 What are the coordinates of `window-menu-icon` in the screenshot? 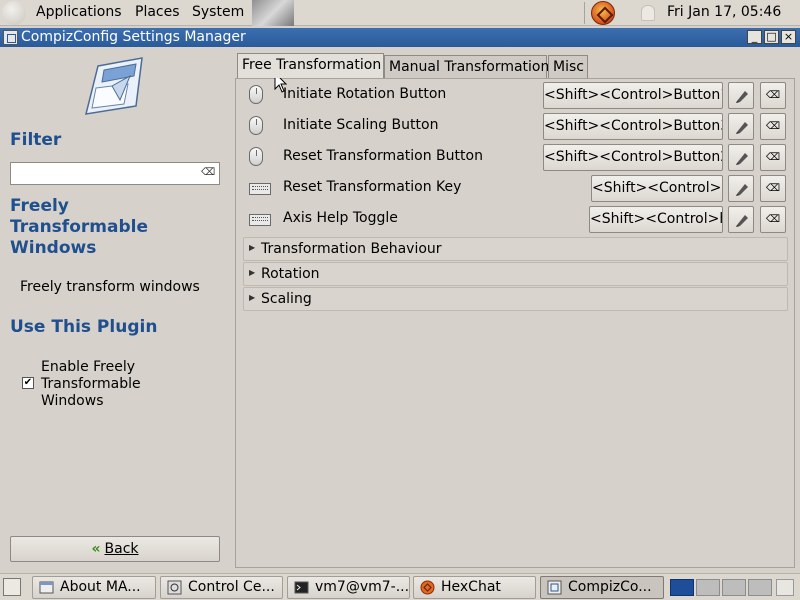 It's located at (10, 37).